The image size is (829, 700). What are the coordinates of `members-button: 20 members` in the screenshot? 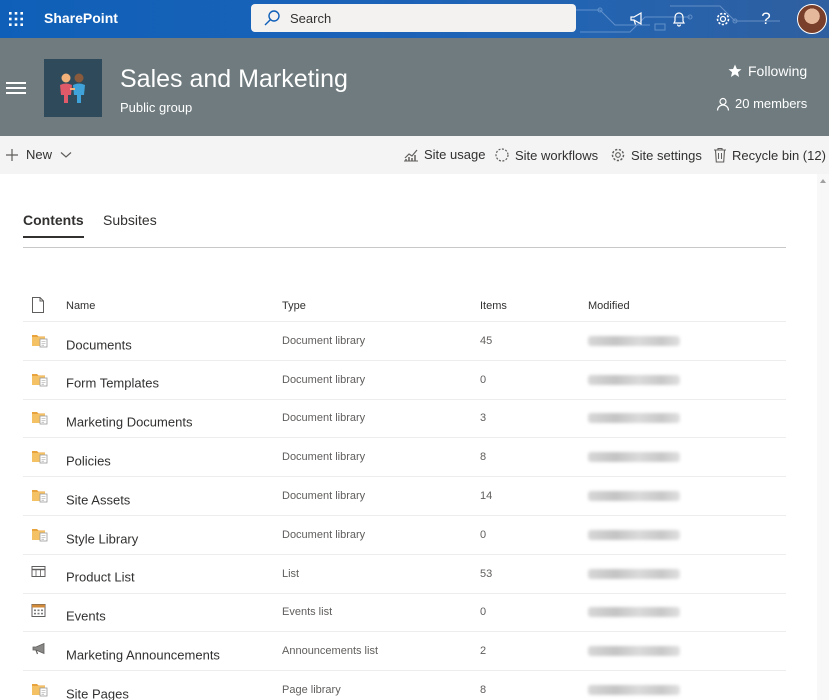 It's located at (761, 103).